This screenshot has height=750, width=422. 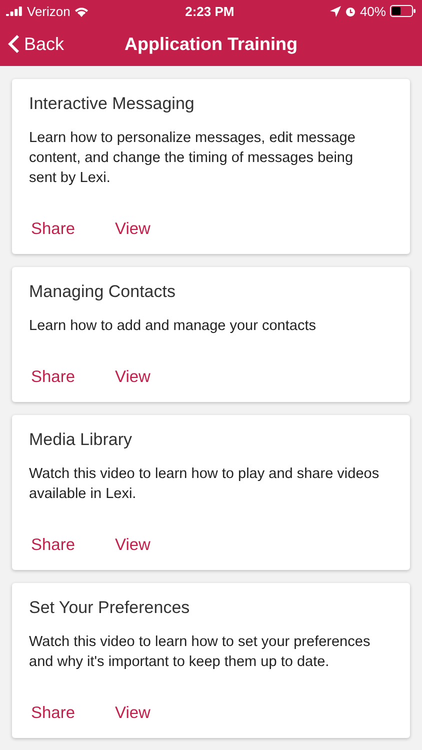 I want to click on card-description: Learn how to add and manage your contacts, so click(x=173, y=326).